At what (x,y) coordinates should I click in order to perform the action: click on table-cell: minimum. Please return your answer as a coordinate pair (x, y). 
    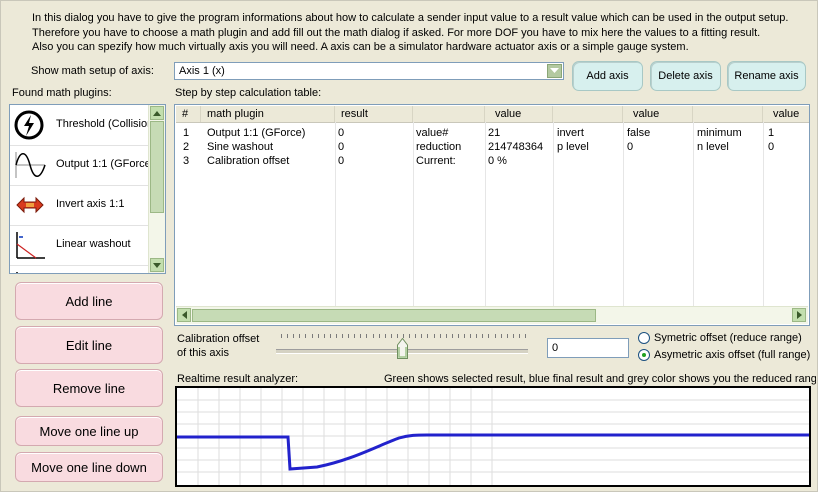
    Looking at the image, I should click on (719, 133).